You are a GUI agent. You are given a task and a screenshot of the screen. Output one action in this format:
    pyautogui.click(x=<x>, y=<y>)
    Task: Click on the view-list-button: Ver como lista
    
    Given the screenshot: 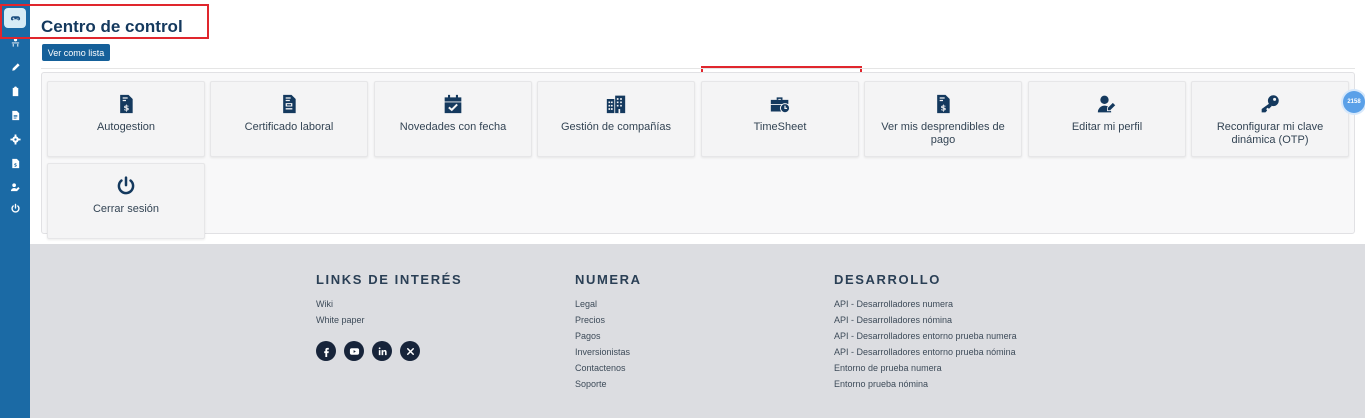 What is the action you would take?
    pyautogui.click(x=76, y=52)
    